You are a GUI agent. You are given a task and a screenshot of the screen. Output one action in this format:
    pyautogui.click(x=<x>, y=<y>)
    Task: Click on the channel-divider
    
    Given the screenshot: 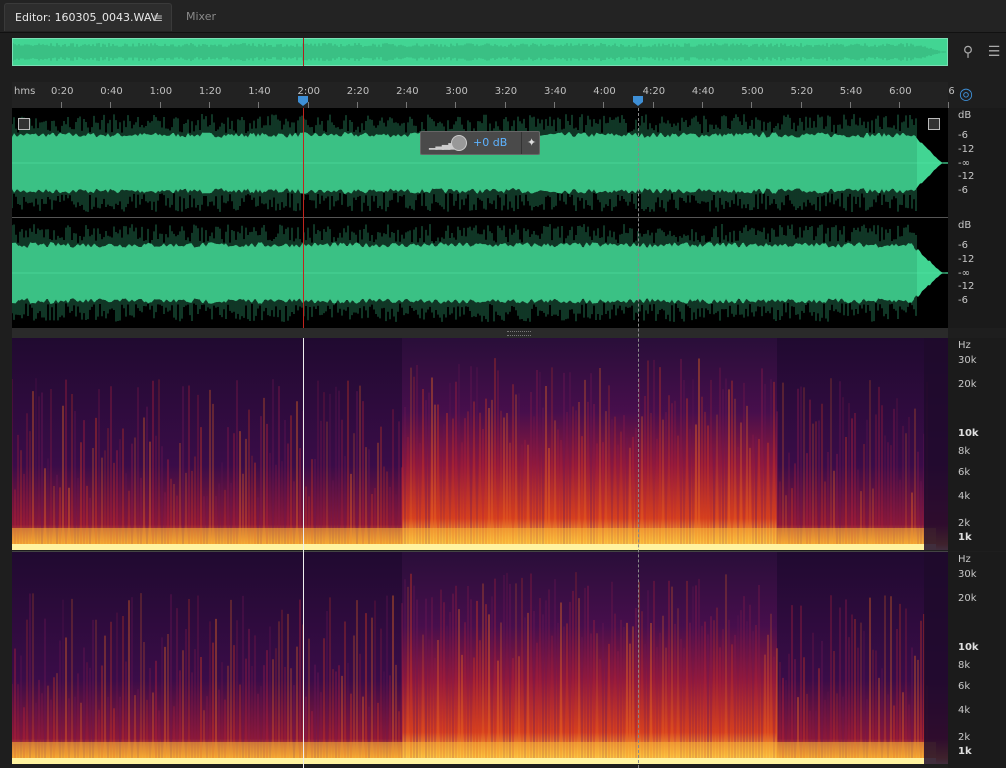 What is the action you would take?
    pyautogui.click(x=480, y=217)
    